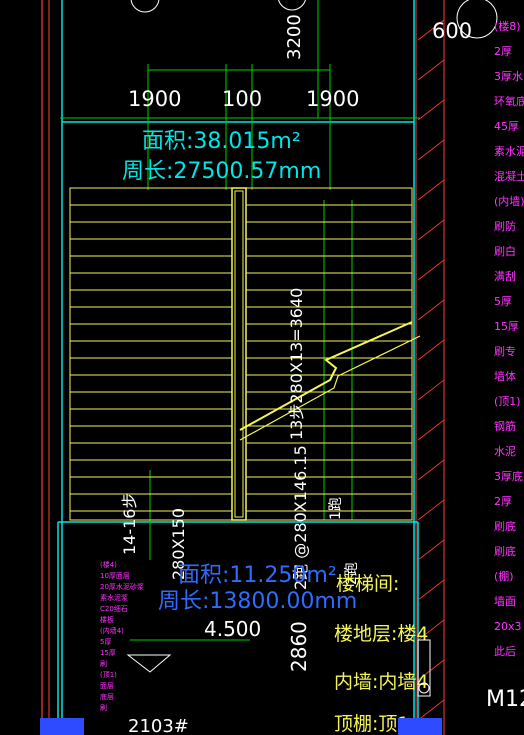 Image resolution: width=524 pixels, height=735 pixels. What do you see at coordinates (122, 587) in the screenshot?
I see `note-line: 20厚水泥砂浆` at bounding box center [122, 587].